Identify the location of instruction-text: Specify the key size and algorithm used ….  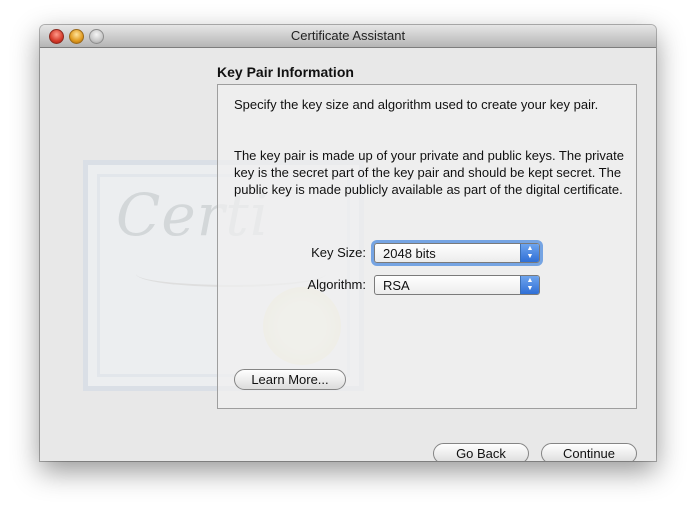
(416, 104).